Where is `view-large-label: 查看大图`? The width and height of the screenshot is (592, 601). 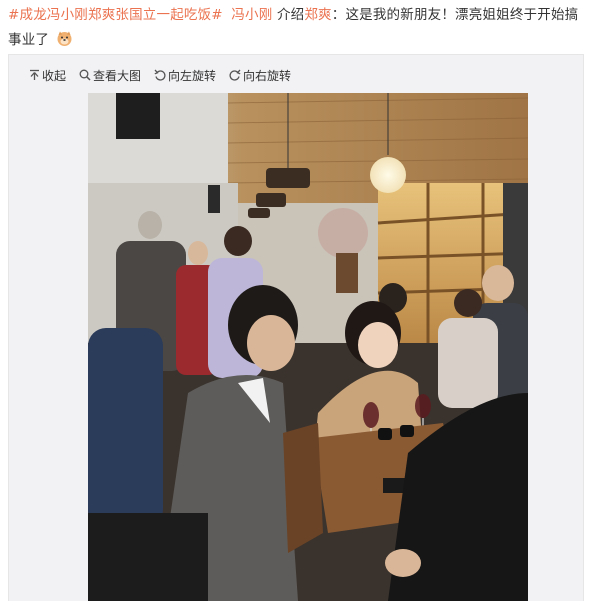
view-large-label: 查看大图 is located at coordinates (117, 75).